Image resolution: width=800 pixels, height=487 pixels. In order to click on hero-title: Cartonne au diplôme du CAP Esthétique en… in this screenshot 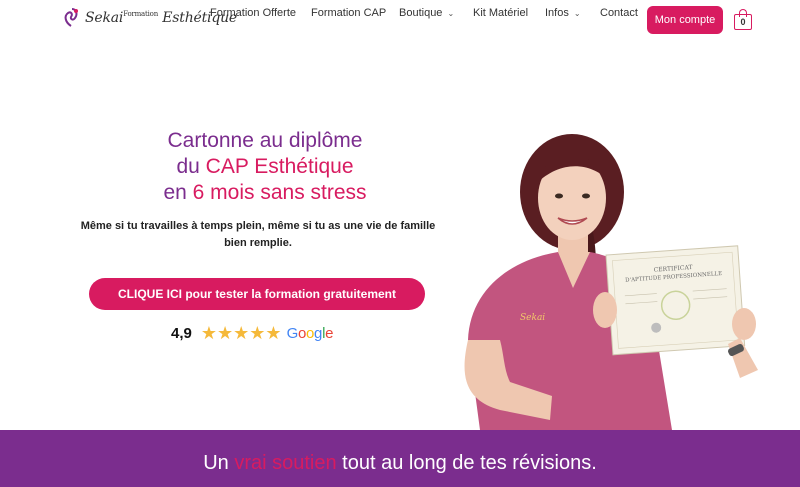, I will do `click(265, 167)`.